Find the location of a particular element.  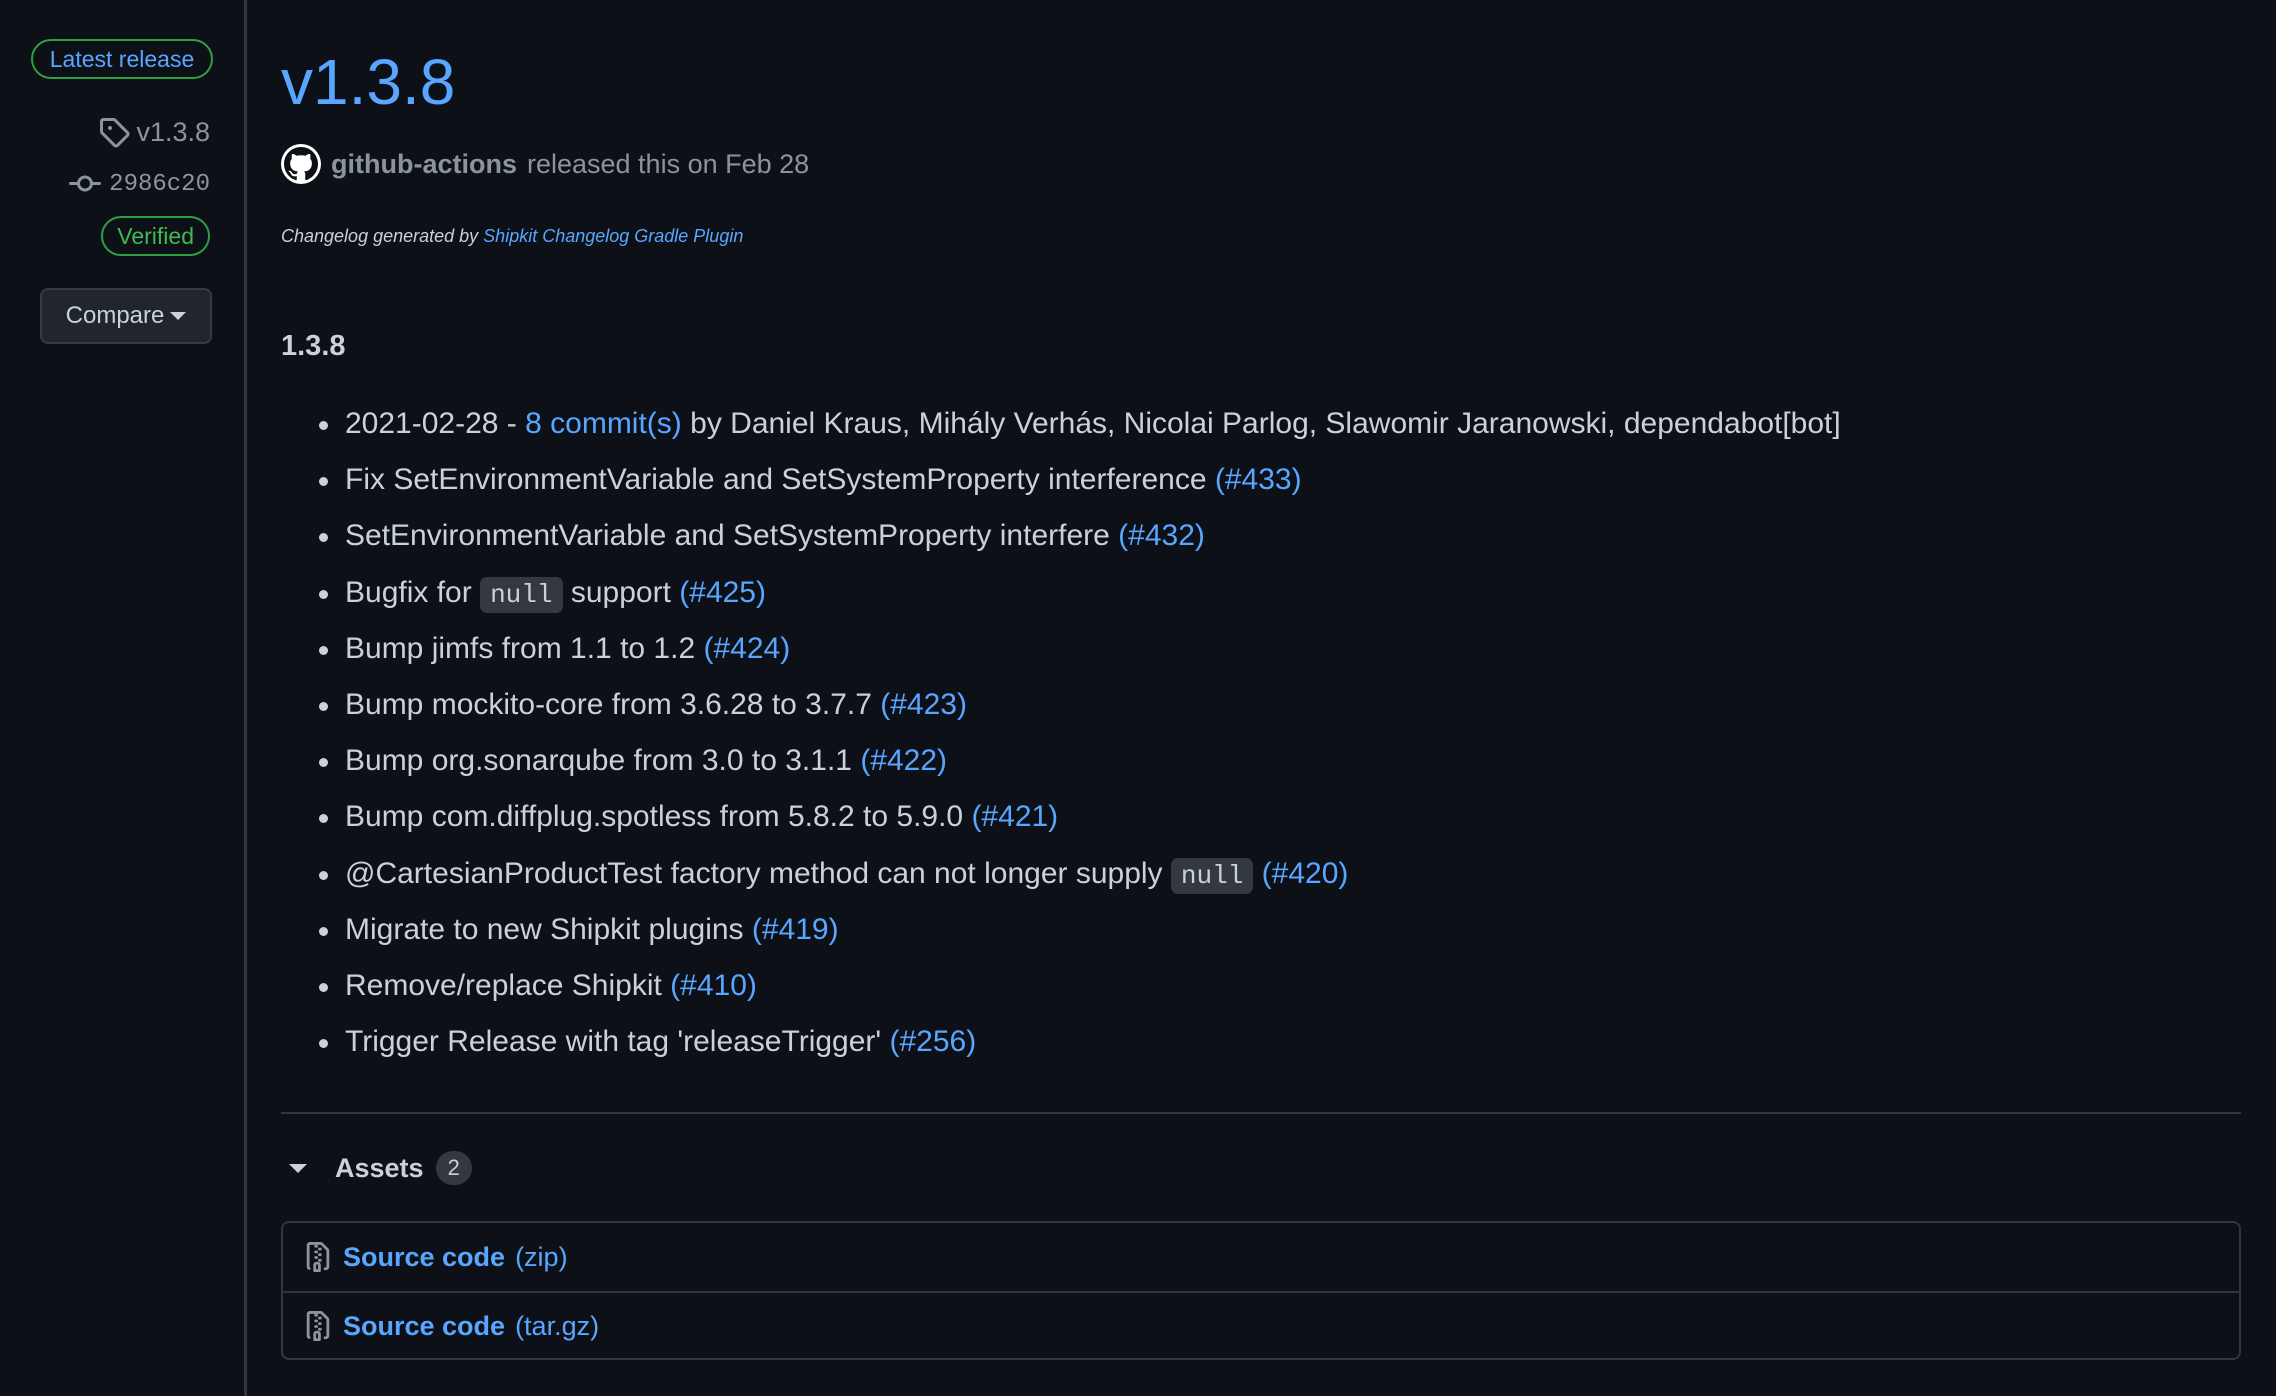

pr-link: (#422) is located at coordinates (903, 760).